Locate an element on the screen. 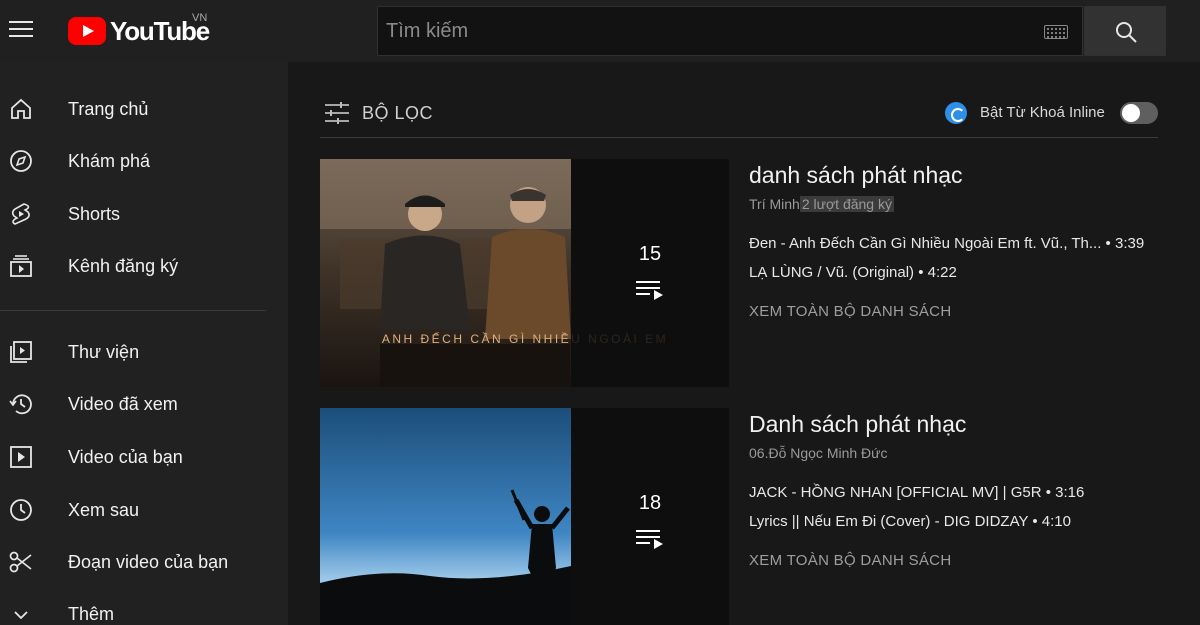 This screenshot has height=625, width=1200. search-box is located at coordinates (730, 31).